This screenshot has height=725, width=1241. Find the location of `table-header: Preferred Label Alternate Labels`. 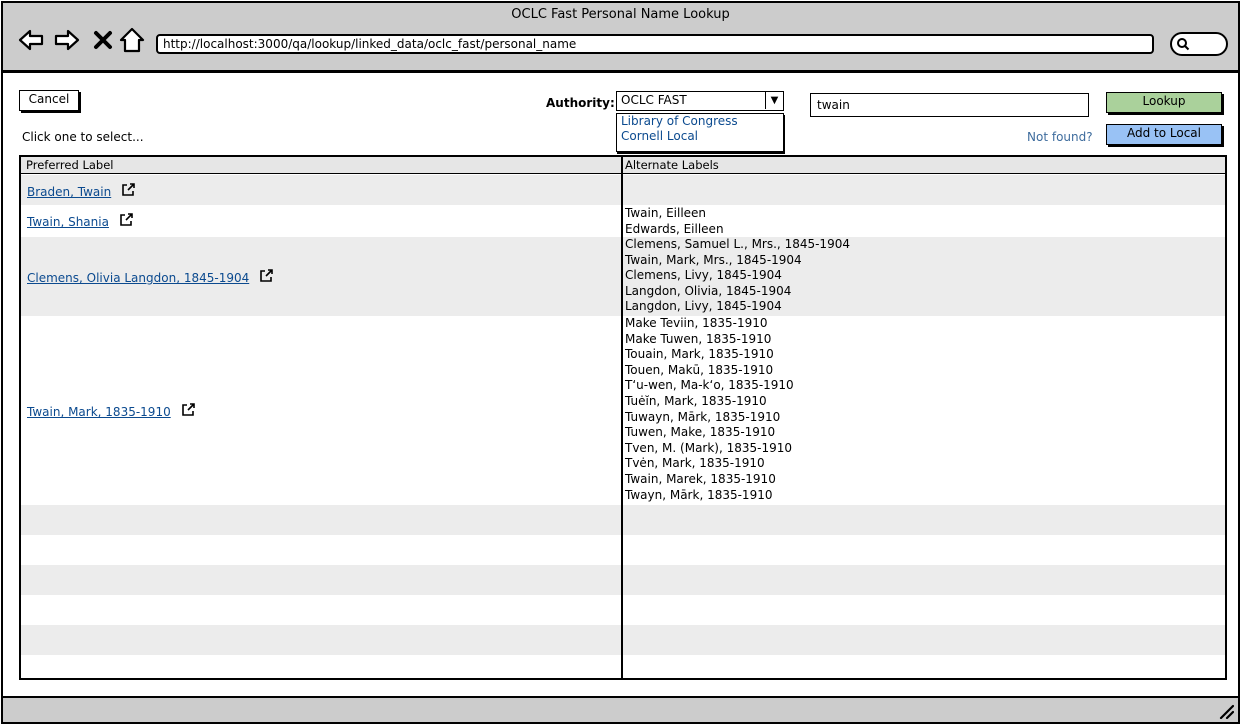

table-header: Preferred Label Alternate Labels is located at coordinates (623, 165).